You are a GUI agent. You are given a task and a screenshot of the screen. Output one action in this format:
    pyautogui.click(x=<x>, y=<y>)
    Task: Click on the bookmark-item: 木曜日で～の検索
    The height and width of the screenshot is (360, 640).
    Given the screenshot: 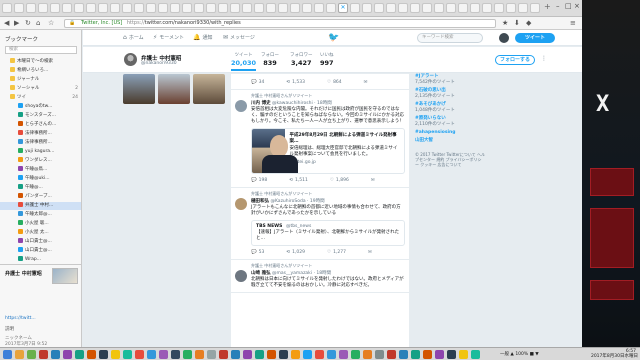 What is the action you would take?
    pyautogui.click(x=40, y=62)
    